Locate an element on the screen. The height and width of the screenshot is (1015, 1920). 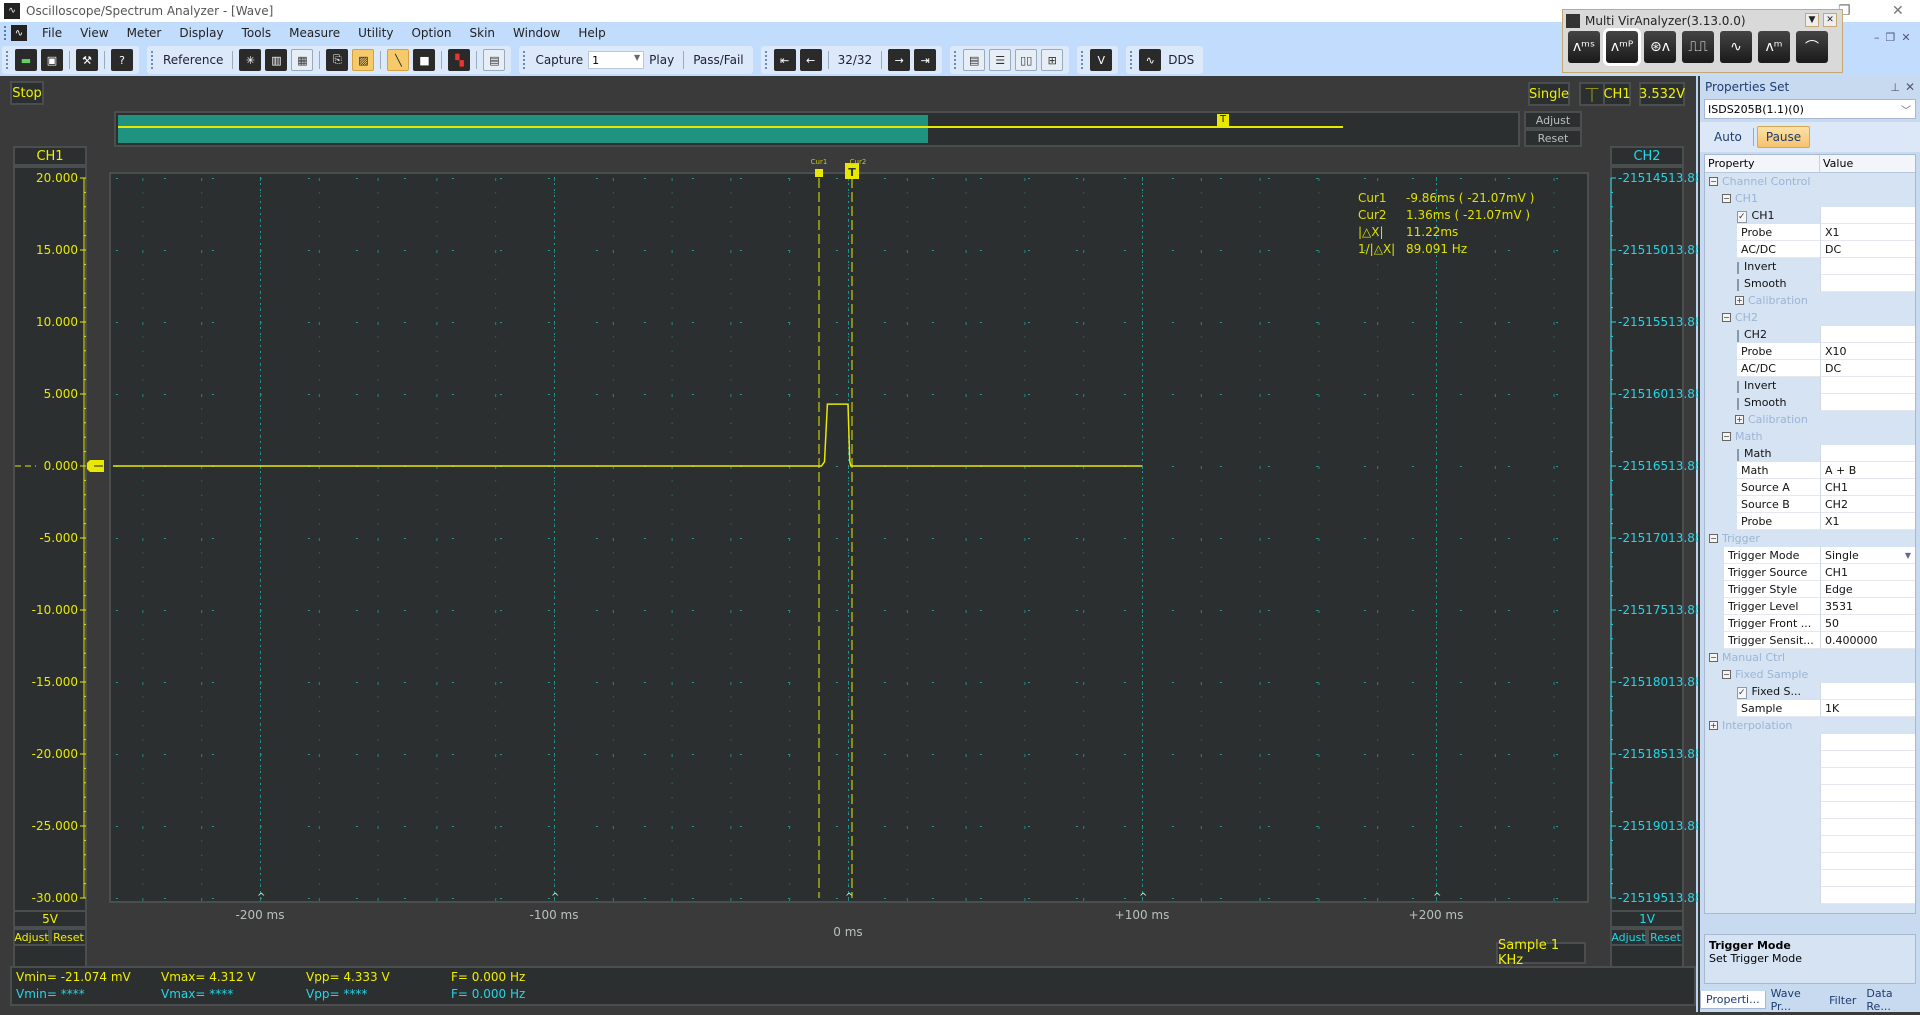
overview-adjust-button: Adjust is located at coordinates (1553, 120).